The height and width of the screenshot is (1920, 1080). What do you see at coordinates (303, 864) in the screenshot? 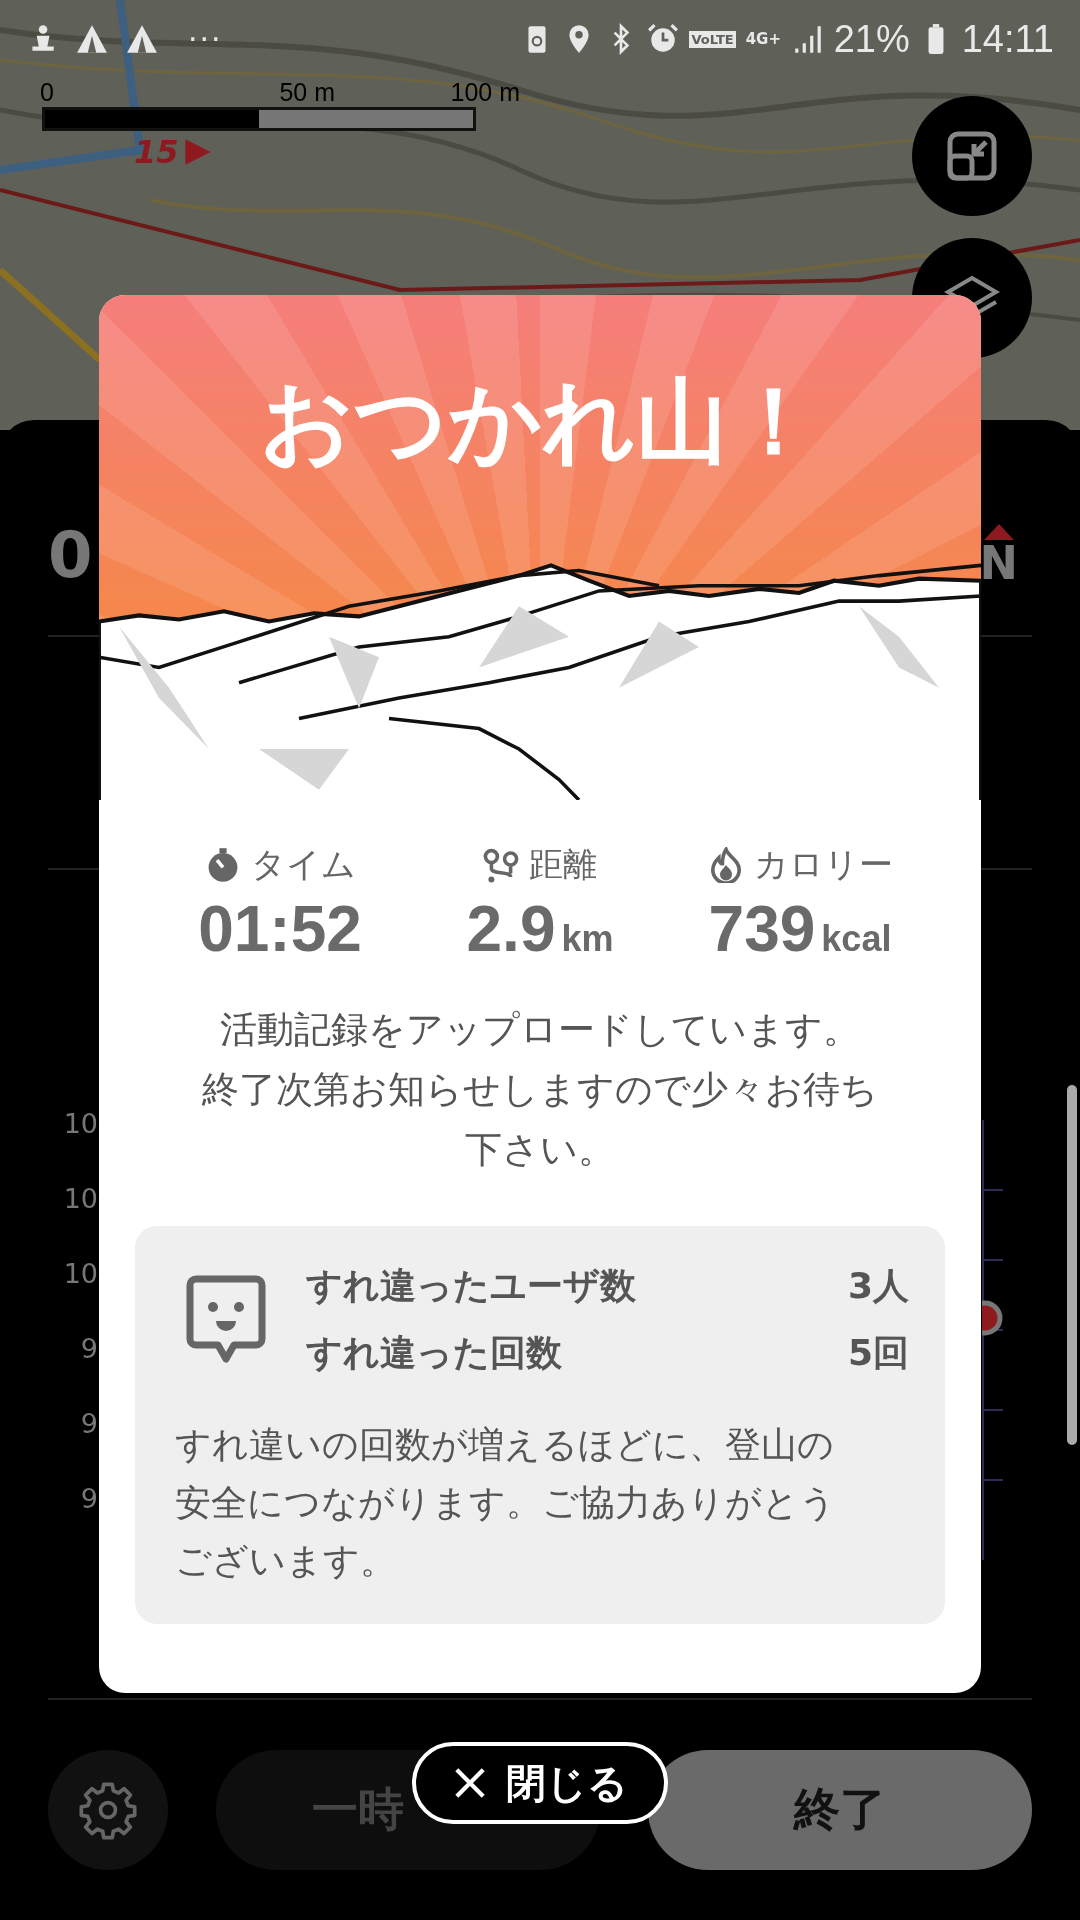
I see `stat-label: タイム` at bounding box center [303, 864].